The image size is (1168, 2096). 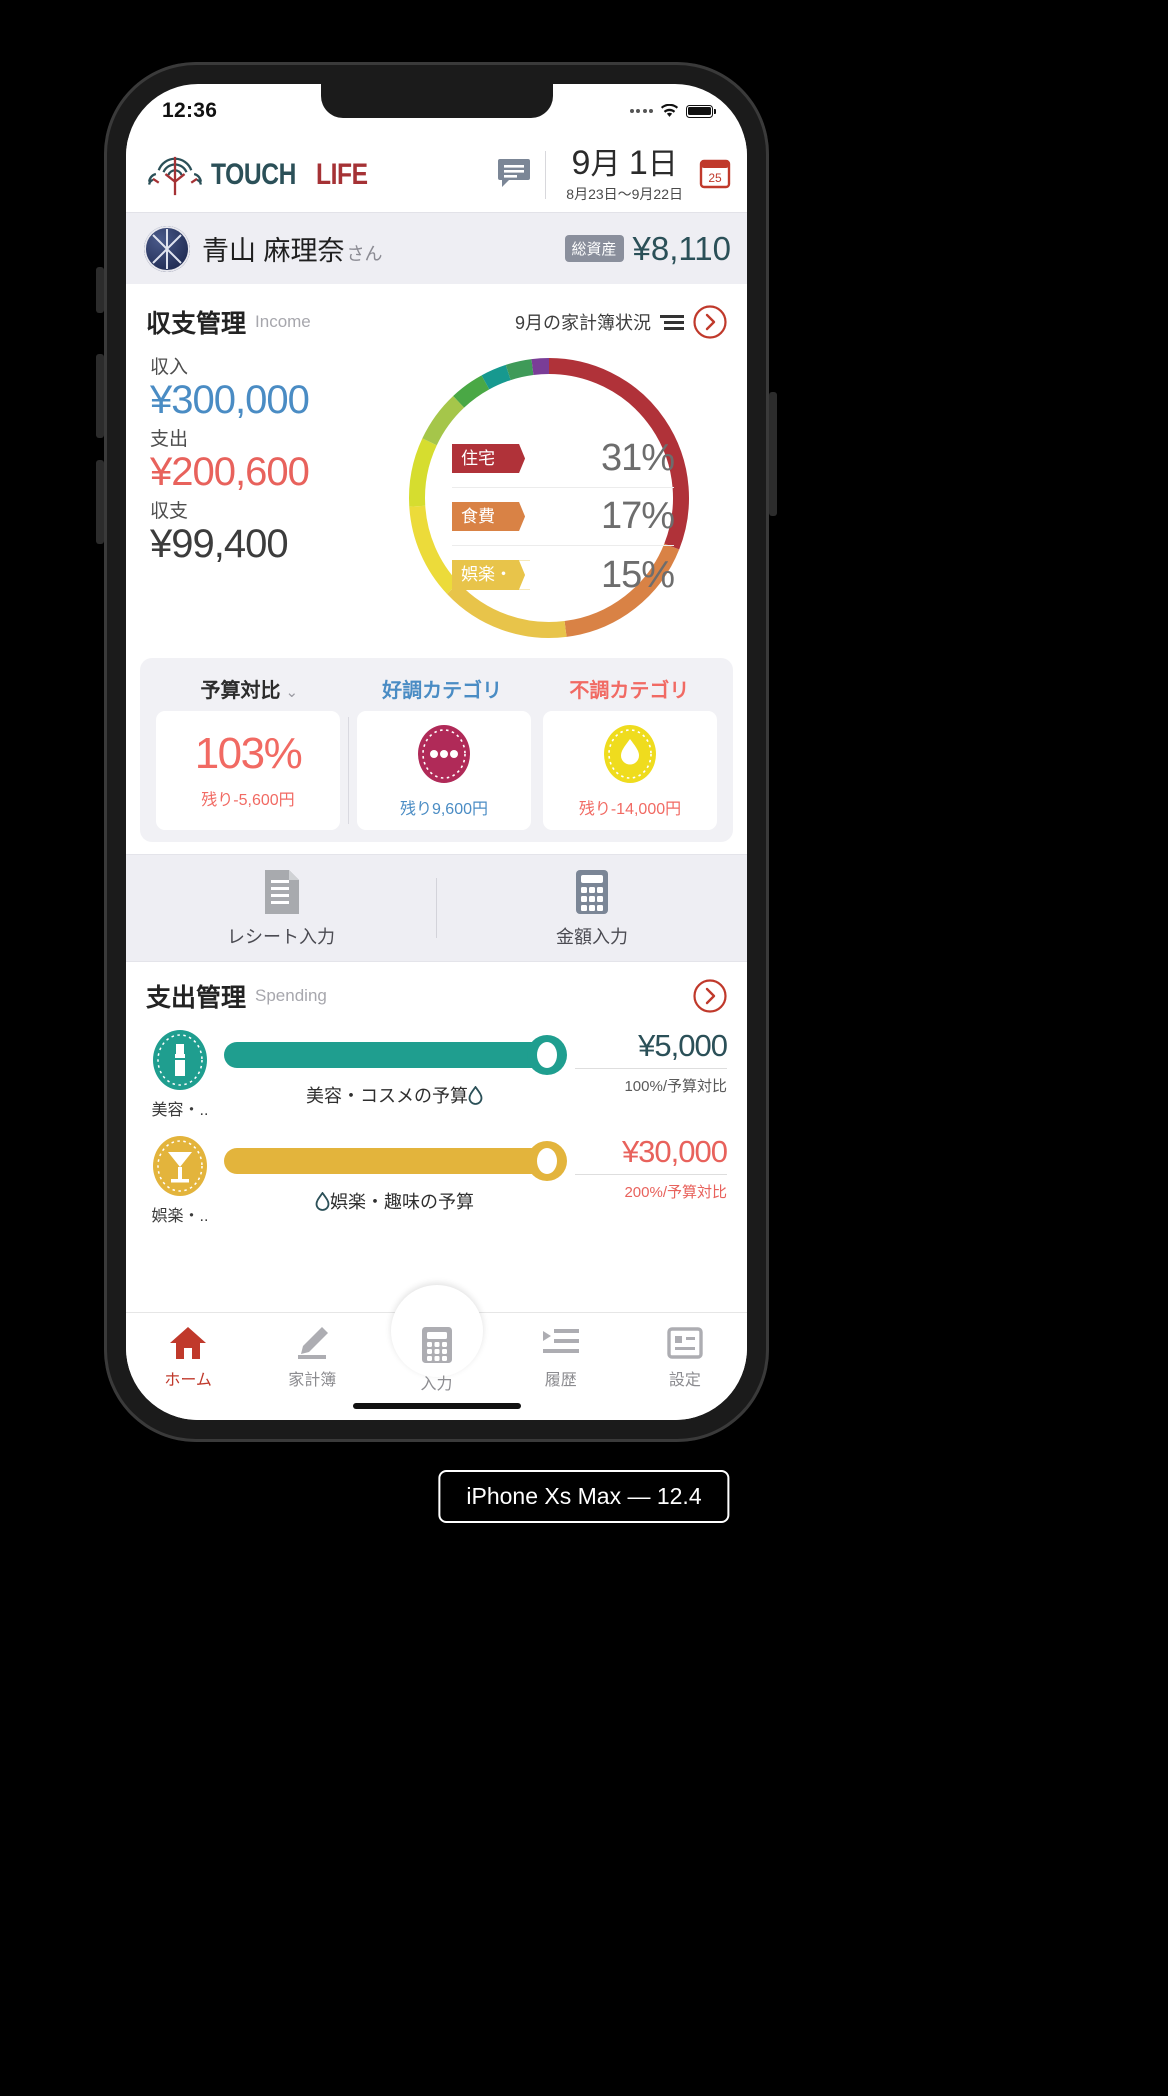 I want to click on budget-cell-ratio: 103% 残り-5,600円, so click(x=248, y=770).